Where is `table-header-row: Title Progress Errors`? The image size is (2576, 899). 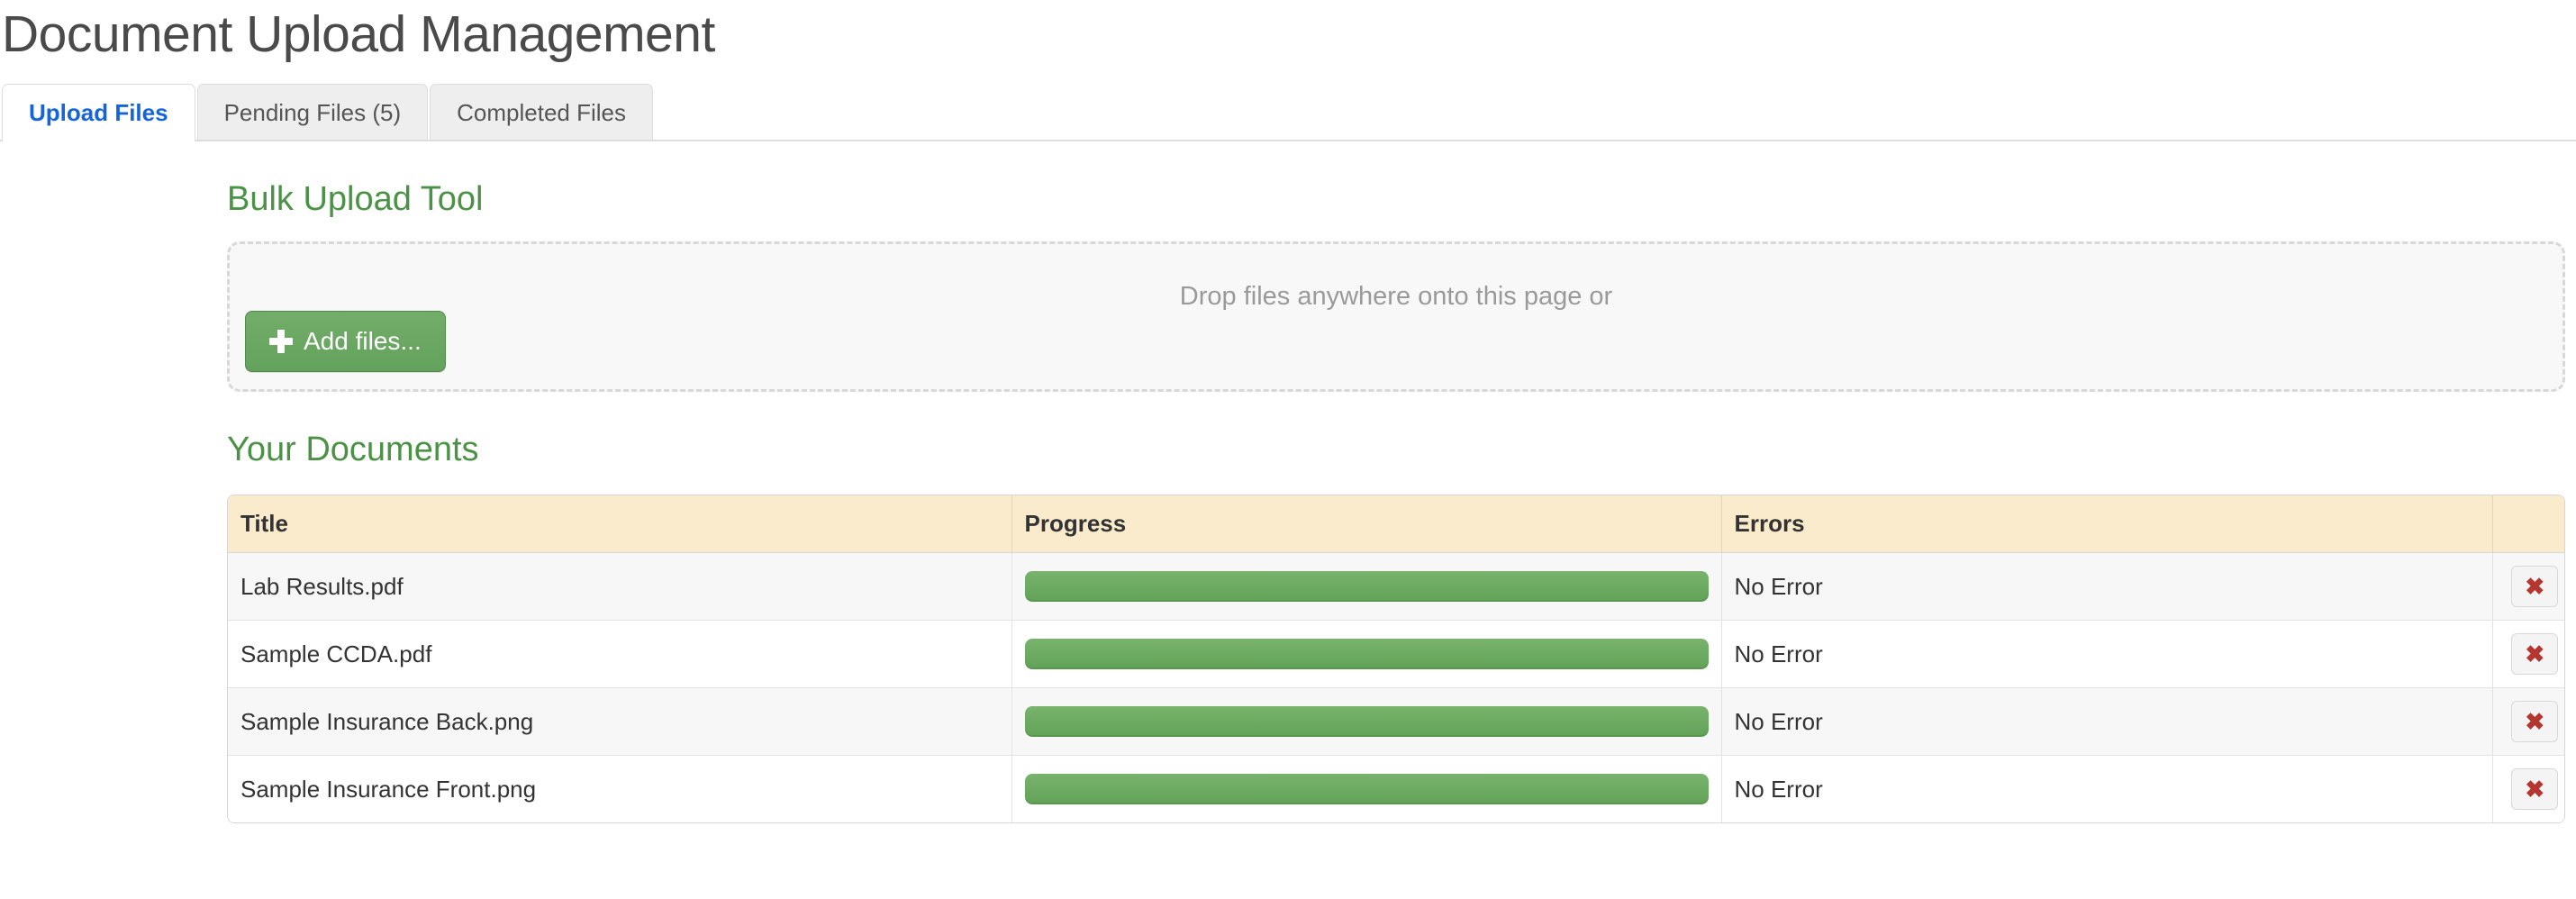 table-header-row: Title Progress Errors is located at coordinates (1396, 524).